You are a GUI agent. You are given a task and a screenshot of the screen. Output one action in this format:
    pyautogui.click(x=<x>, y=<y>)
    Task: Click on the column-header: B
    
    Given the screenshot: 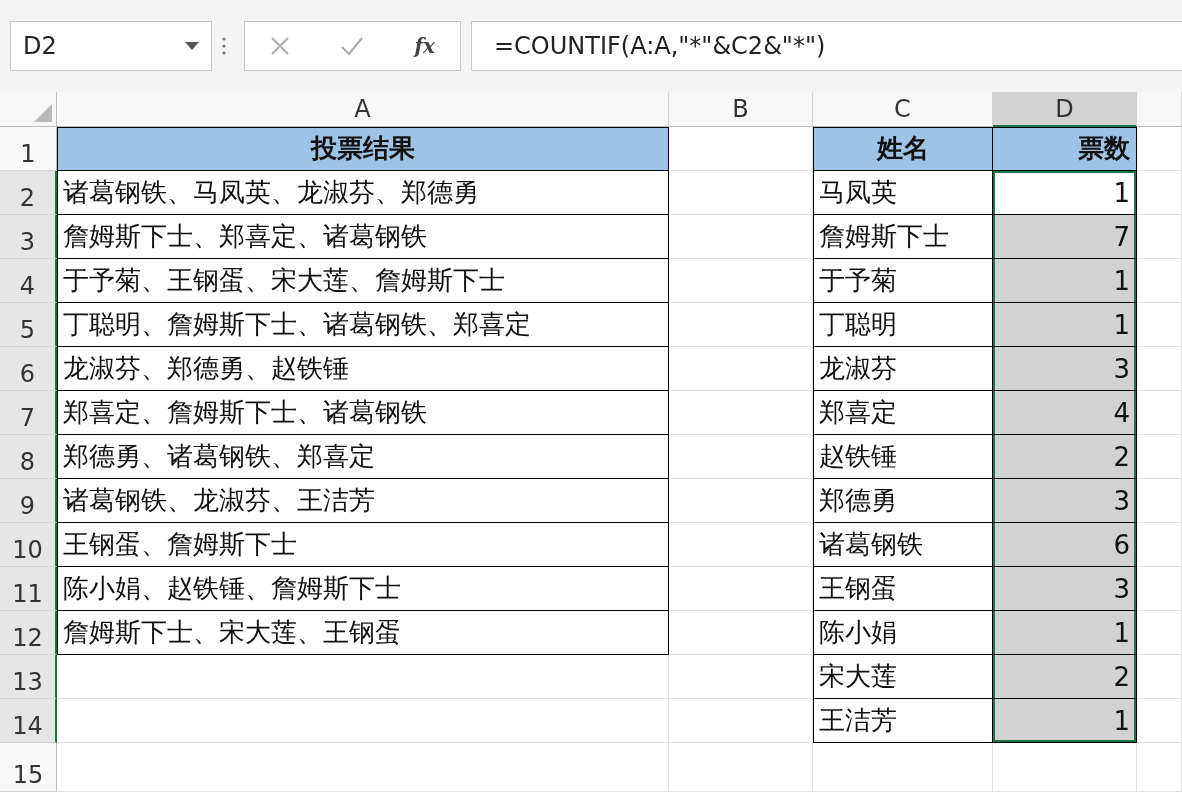 What is the action you would take?
    pyautogui.click(x=741, y=109)
    